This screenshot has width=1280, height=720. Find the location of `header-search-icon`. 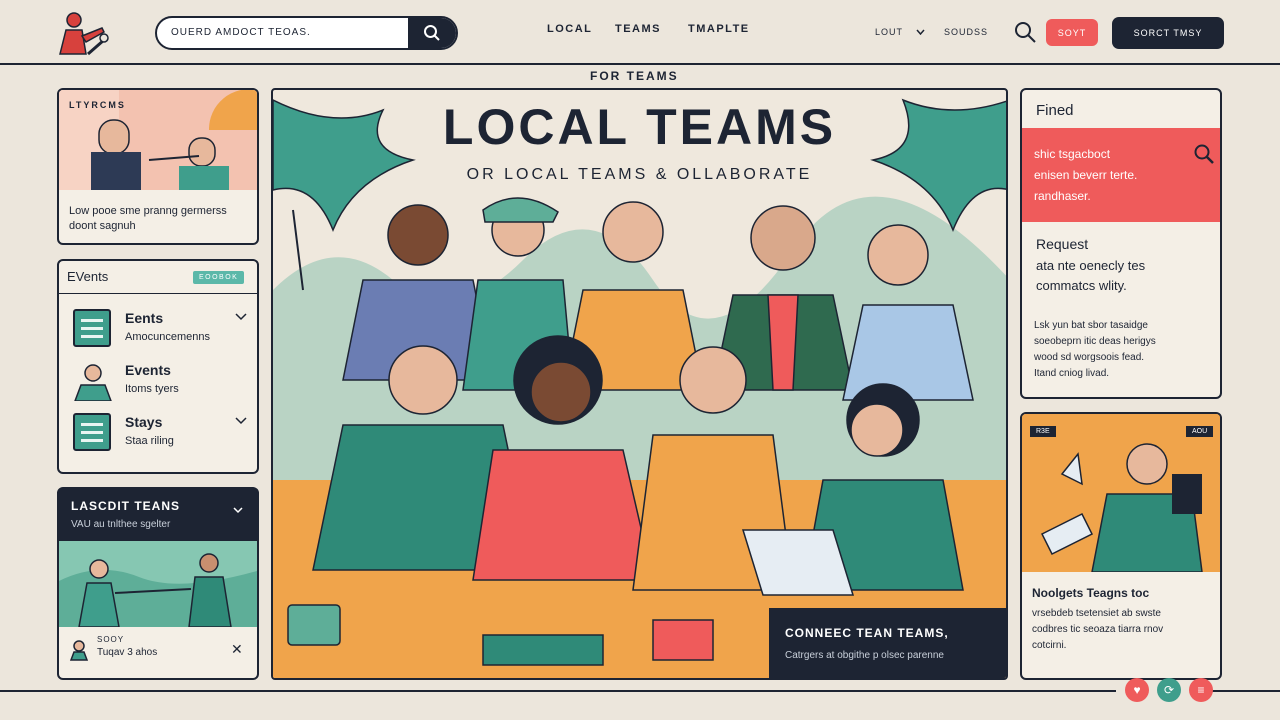

header-search-icon is located at coordinates (1025, 34).